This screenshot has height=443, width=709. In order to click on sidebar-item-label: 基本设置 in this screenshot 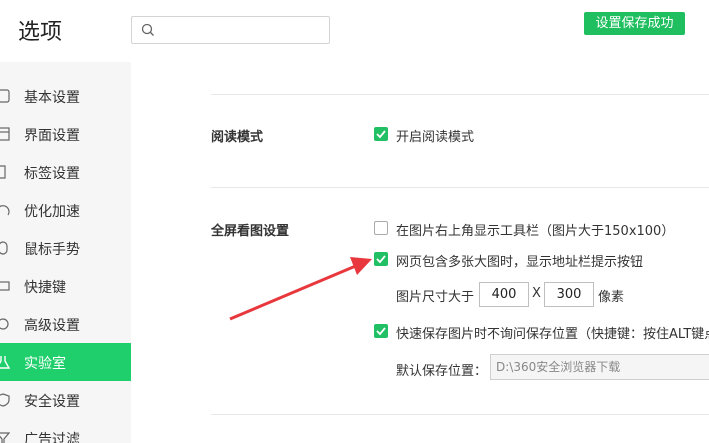, I will do `click(52, 98)`.